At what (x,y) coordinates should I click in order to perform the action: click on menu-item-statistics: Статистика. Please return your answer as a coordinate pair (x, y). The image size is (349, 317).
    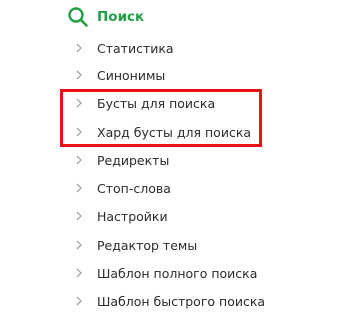
    Looking at the image, I should click on (124, 48).